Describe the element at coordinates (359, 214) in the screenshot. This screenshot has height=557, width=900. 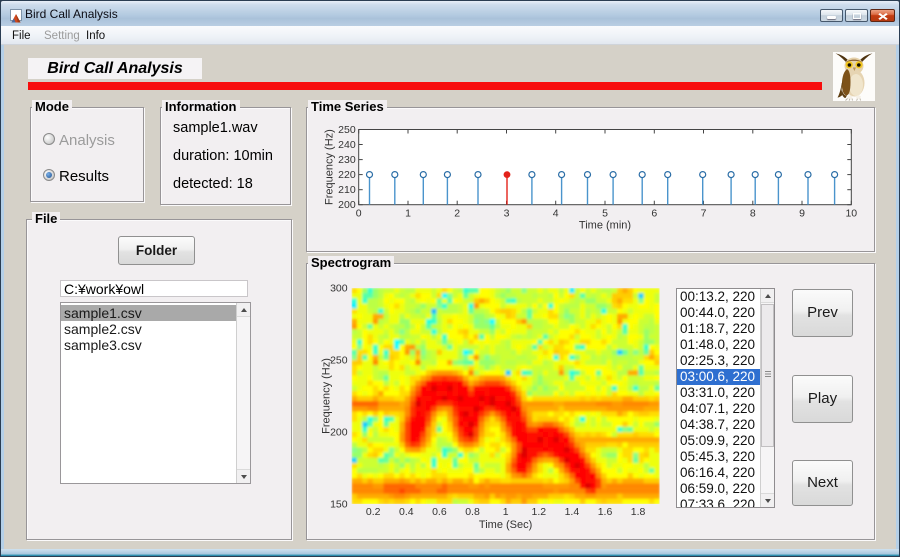
I see `svg-text: 0` at that location.